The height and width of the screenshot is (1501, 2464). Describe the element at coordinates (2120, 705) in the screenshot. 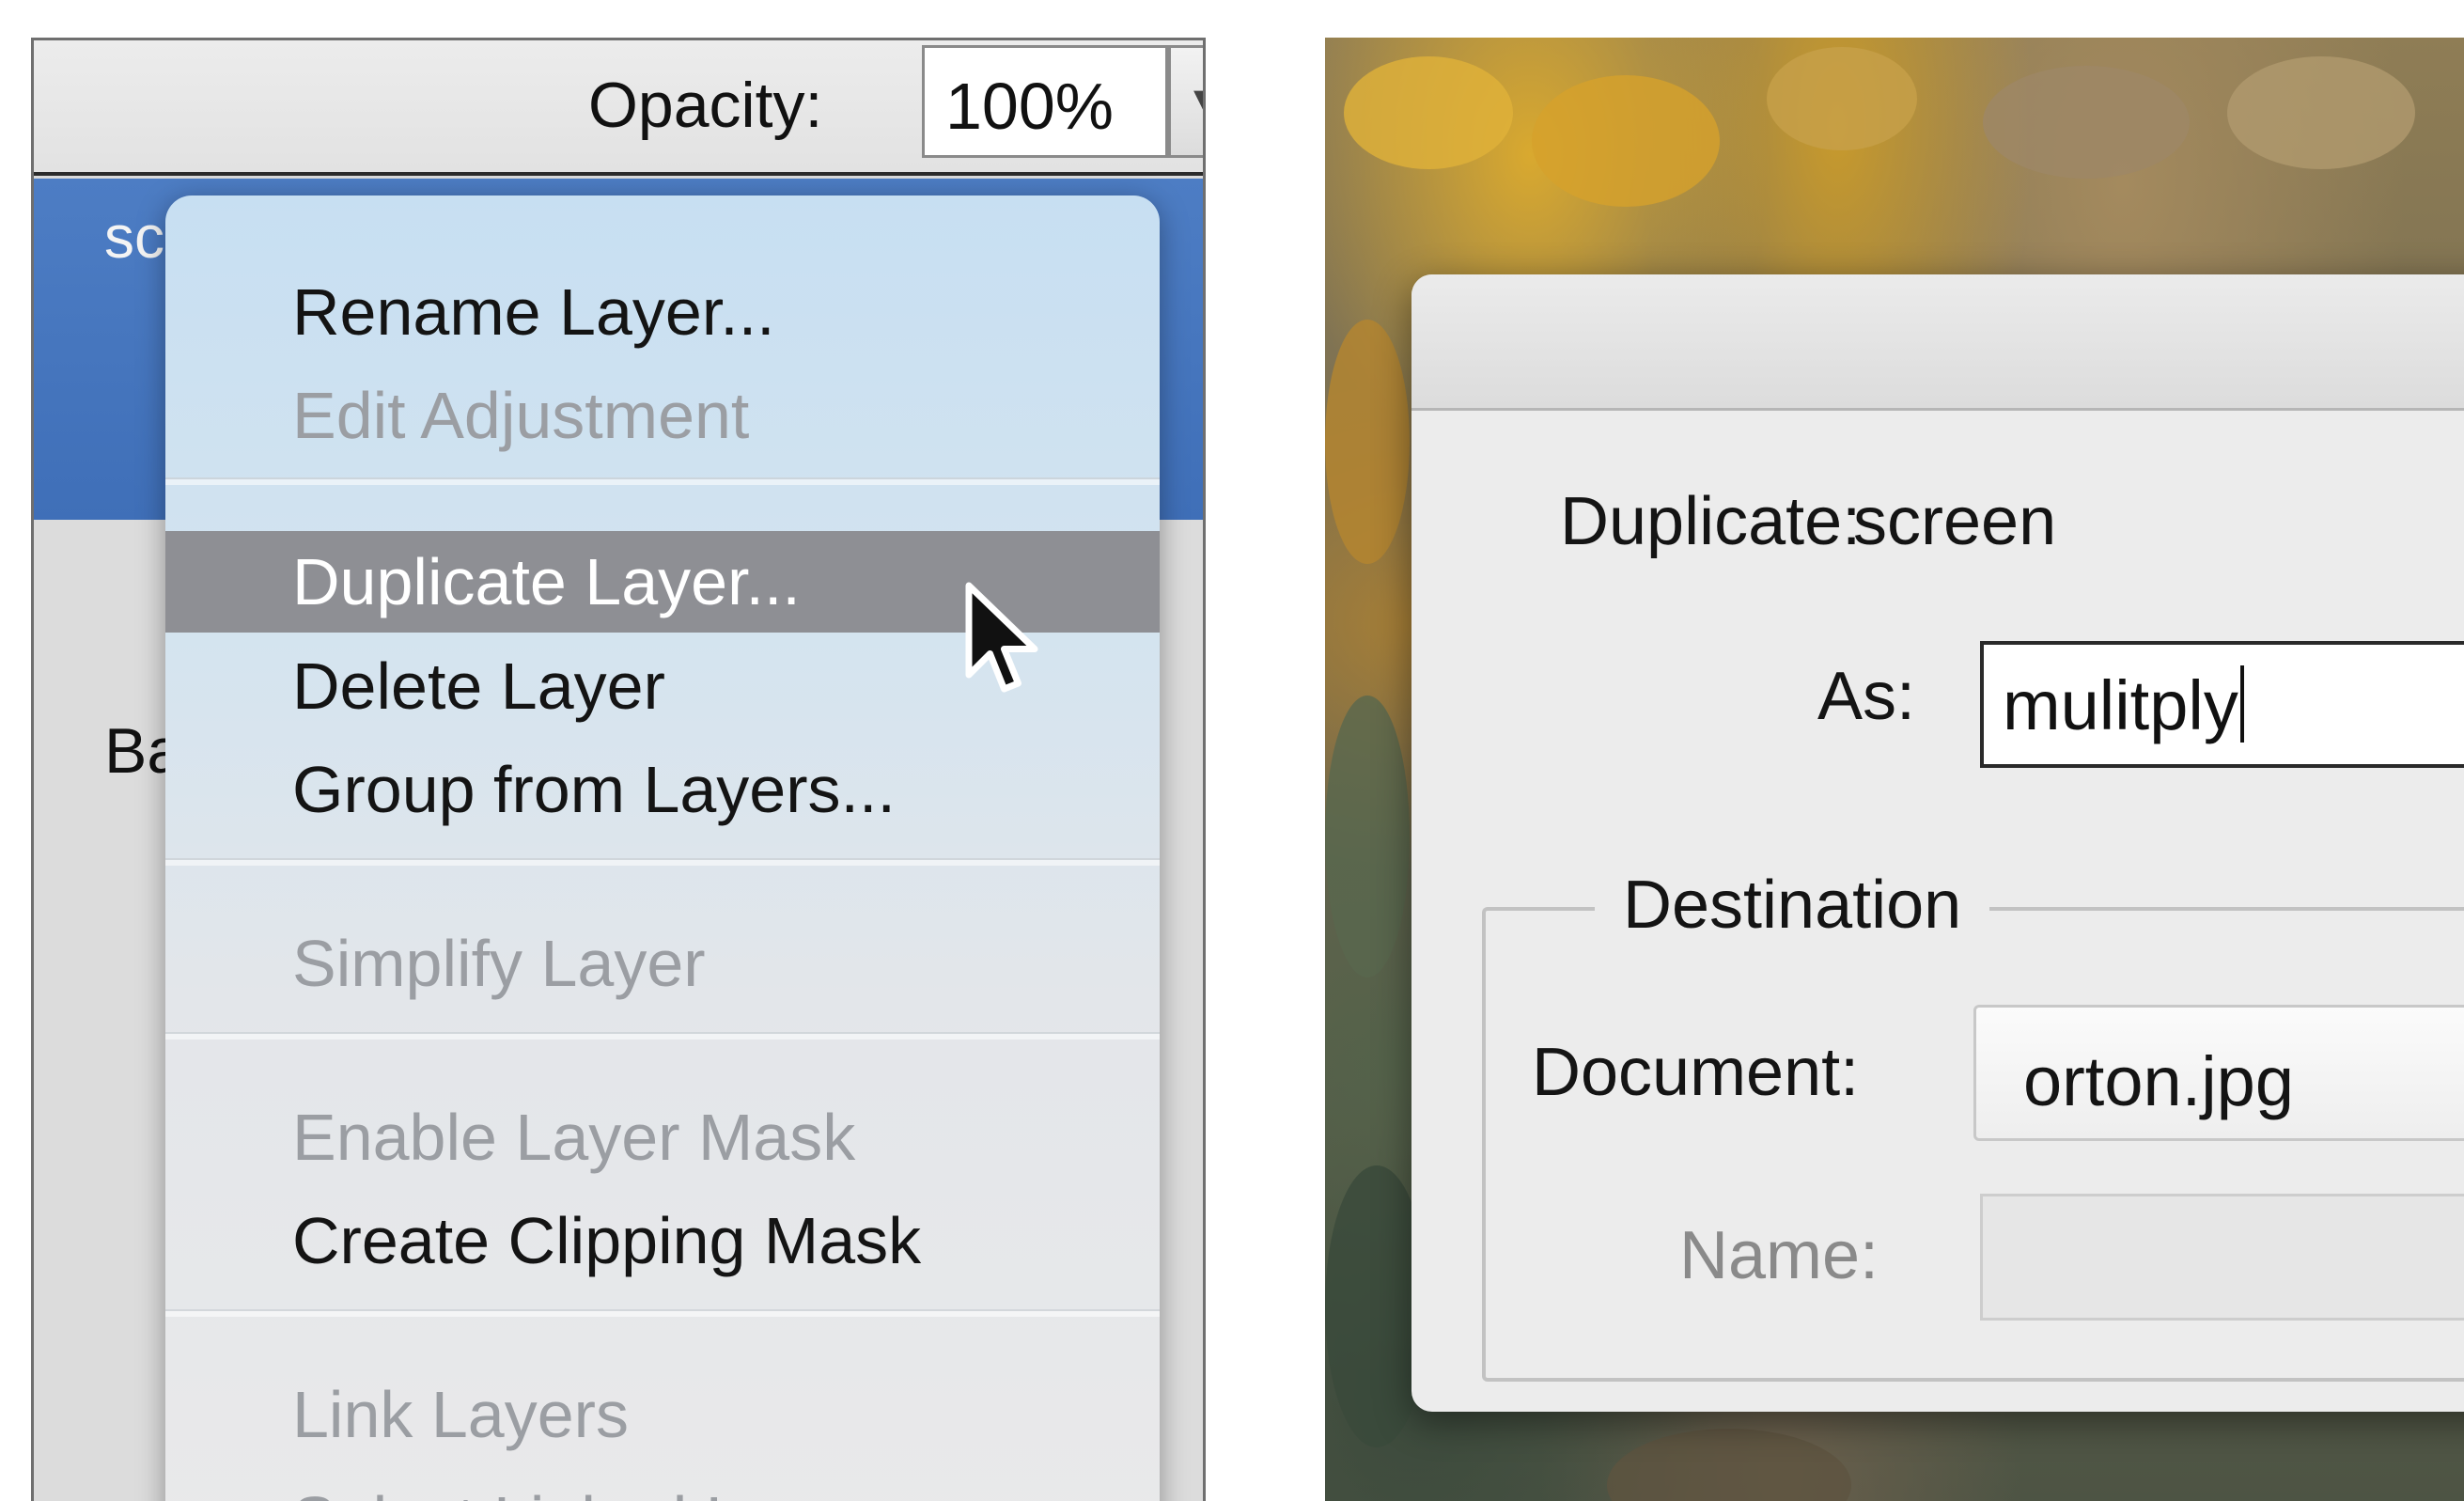

I see `as-name-input-text: mulitply` at that location.